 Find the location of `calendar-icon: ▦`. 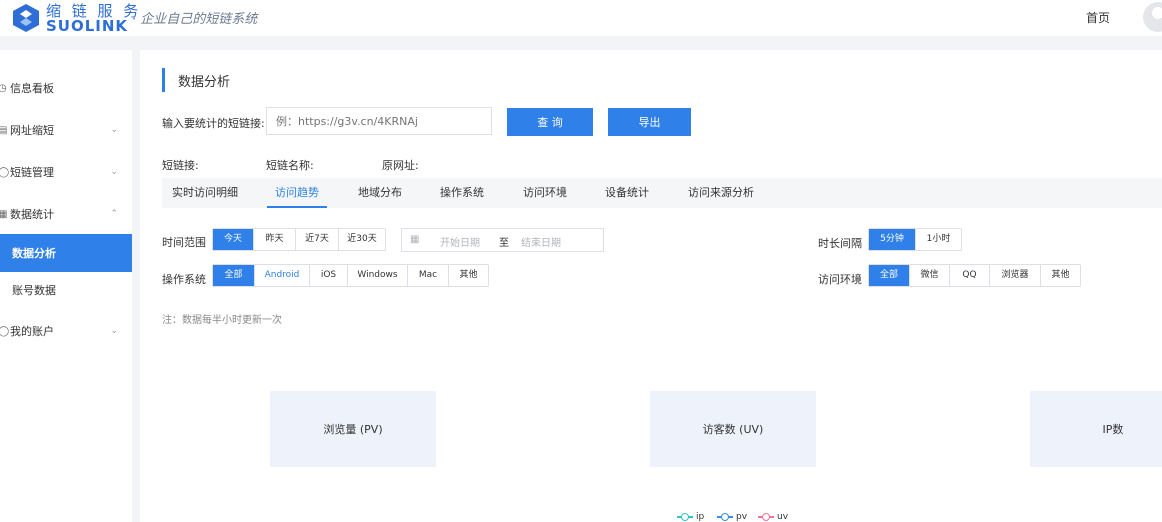

calendar-icon: ▦ is located at coordinates (415, 239).